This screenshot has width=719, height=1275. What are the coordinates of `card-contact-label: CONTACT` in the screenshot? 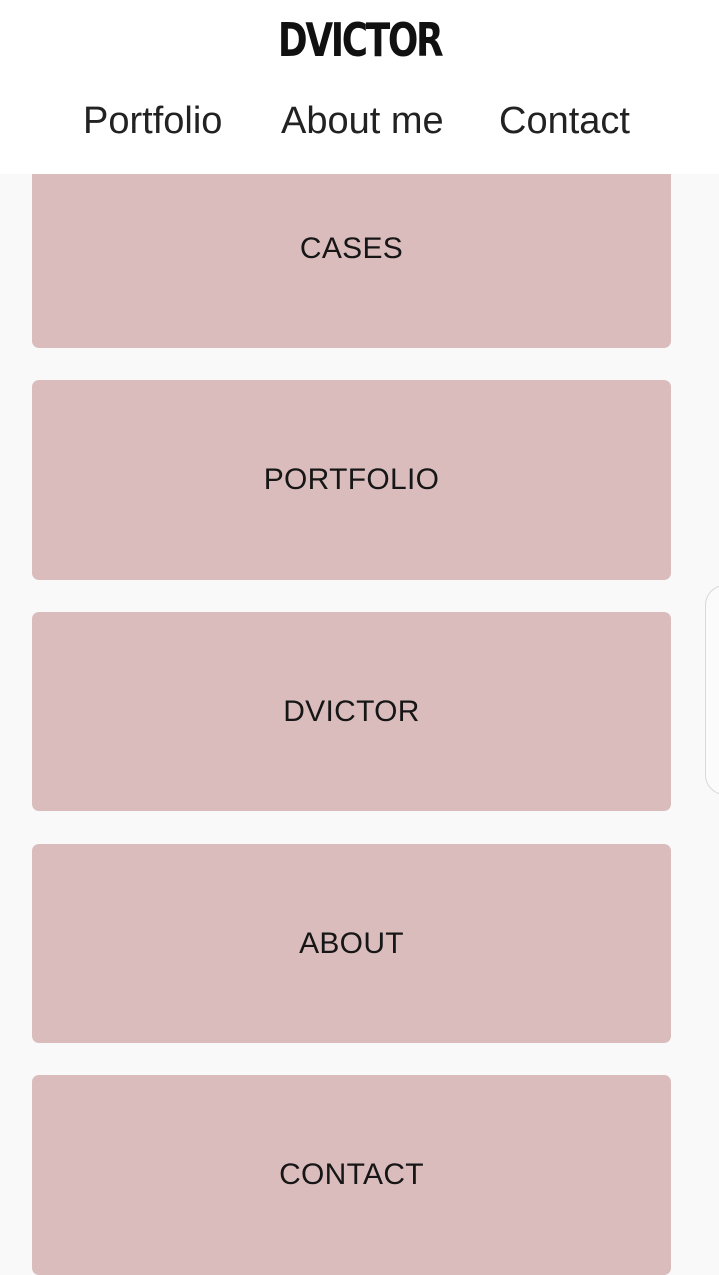 It's located at (351, 1174).